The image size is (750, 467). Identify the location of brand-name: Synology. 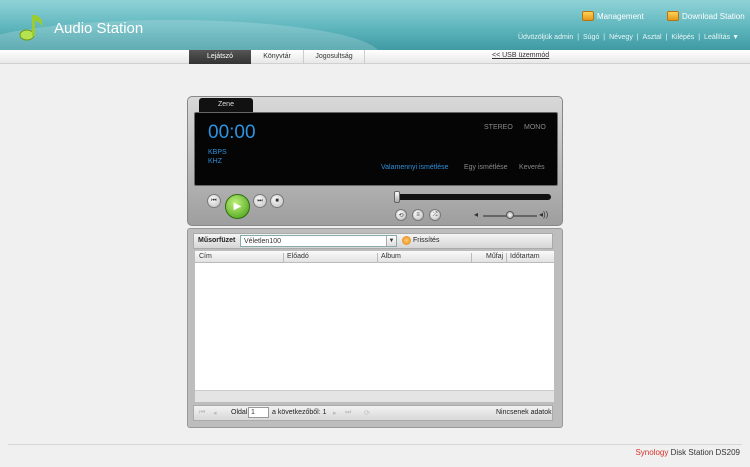
(652, 452).